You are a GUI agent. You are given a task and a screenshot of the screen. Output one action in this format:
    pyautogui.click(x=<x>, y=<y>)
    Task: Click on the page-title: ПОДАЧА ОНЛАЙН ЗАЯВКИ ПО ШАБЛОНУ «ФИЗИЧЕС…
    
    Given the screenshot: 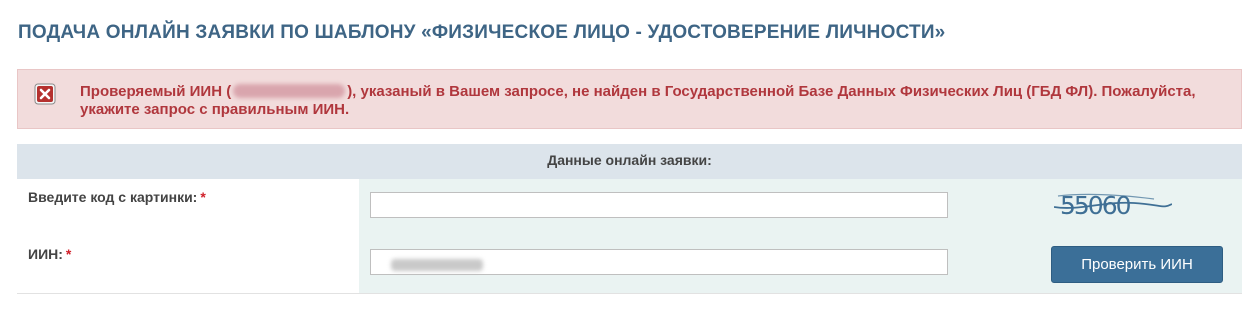 What is the action you would take?
    pyautogui.click(x=482, y=32)
    